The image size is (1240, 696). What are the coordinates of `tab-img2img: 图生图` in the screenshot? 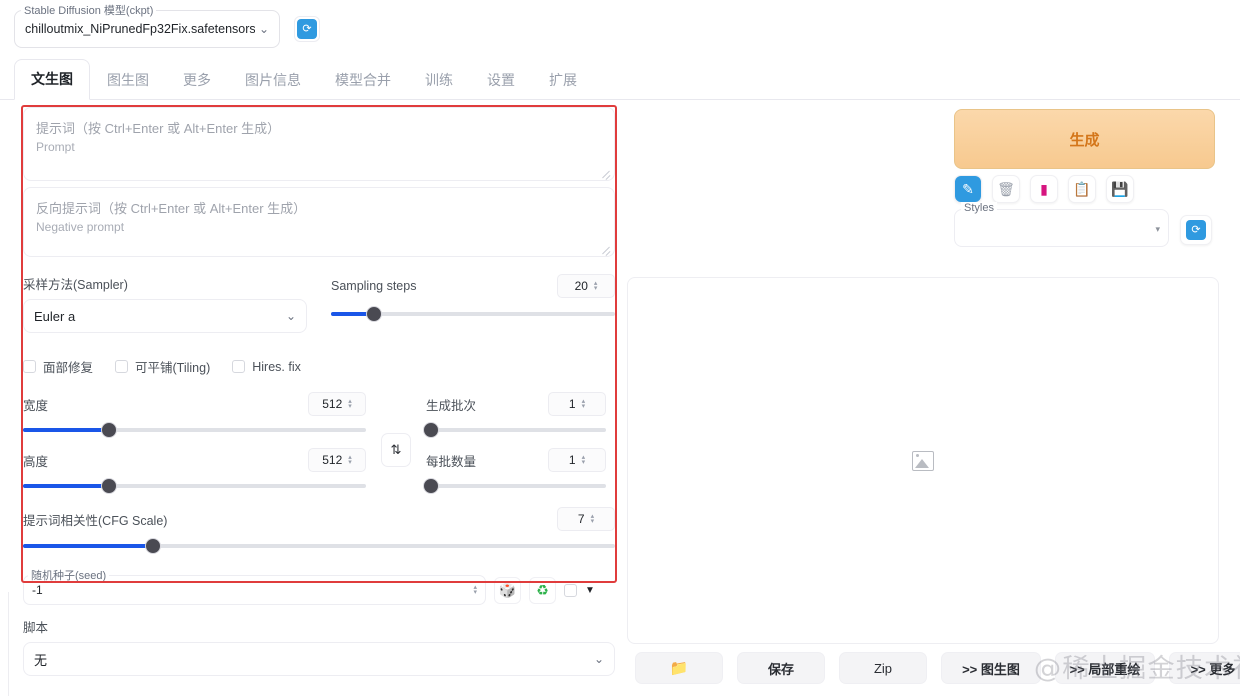 It's located at (128, 80).